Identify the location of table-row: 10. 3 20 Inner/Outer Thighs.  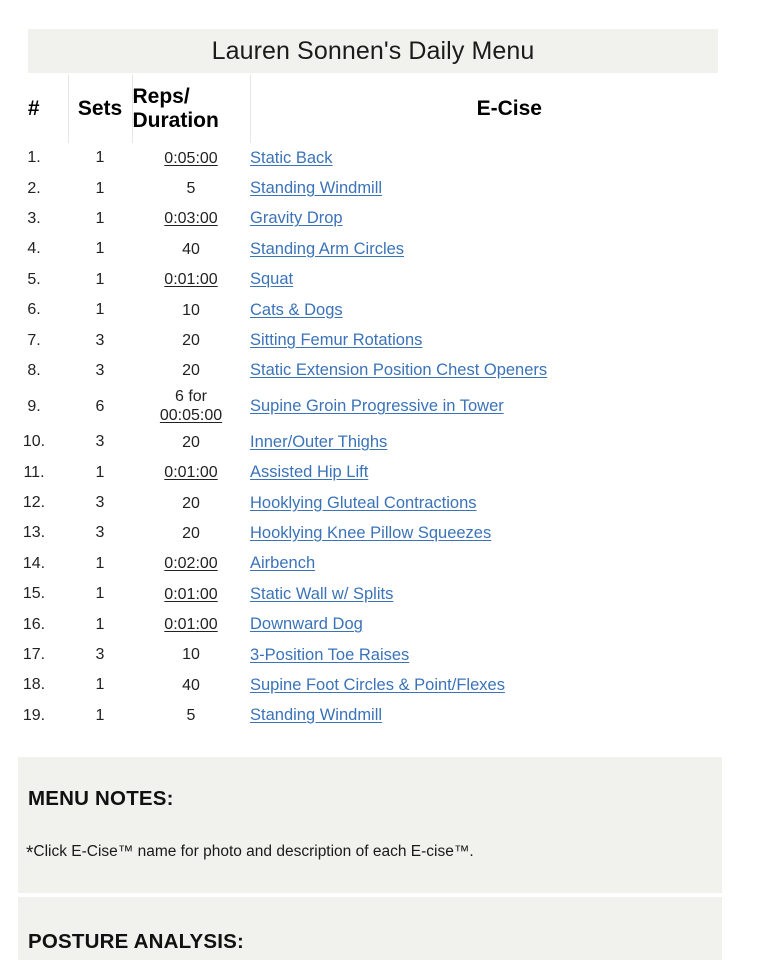
(384, 442).